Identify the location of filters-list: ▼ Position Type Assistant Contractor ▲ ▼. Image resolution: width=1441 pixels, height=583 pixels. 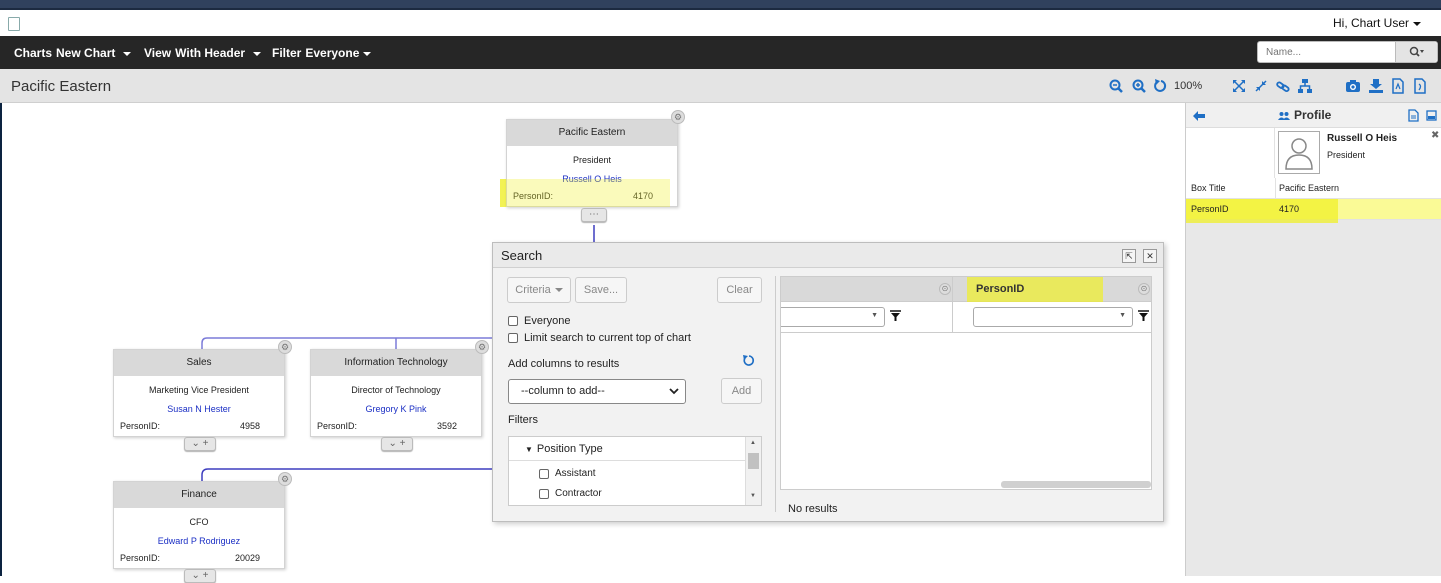
(635, 471).